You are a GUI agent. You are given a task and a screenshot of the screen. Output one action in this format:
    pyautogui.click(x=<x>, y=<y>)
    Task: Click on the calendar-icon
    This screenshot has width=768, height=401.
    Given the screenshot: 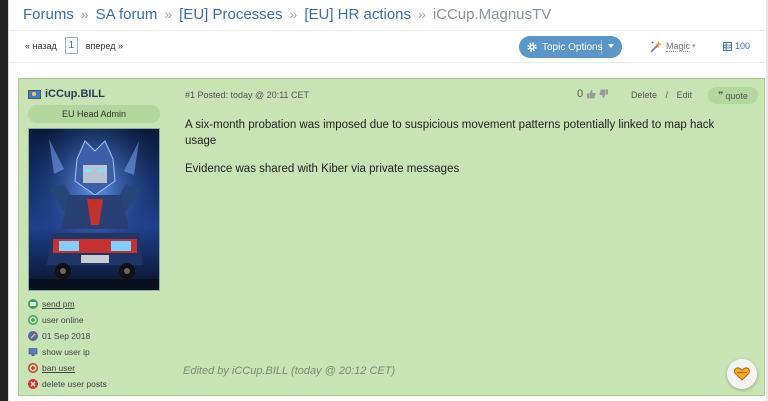 What is the action you would take?
    pyautogui.click(x=33, y=336)
    